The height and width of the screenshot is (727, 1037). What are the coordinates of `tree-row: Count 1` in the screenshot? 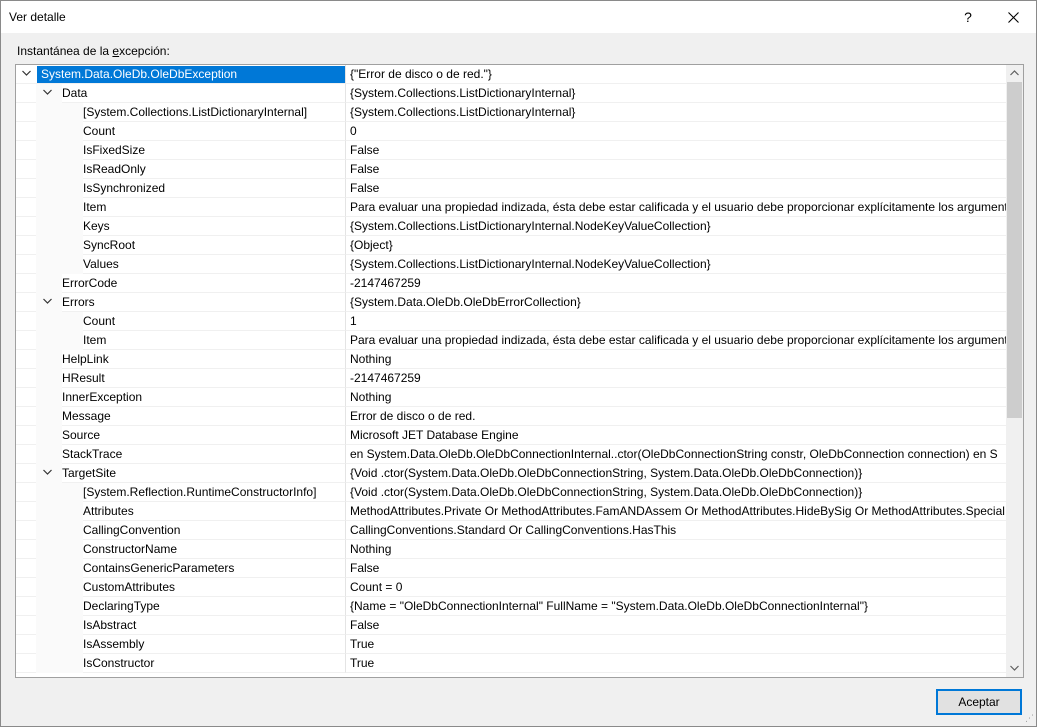 It's located at (511, 321).